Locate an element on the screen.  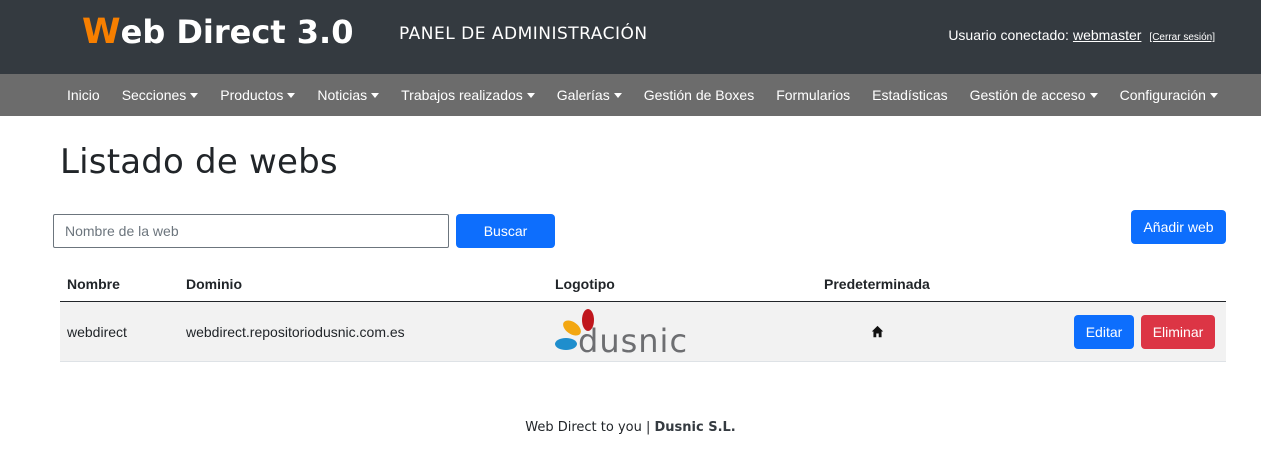
user-label: Usuario conectado: is located at coordinates (1008, 35).